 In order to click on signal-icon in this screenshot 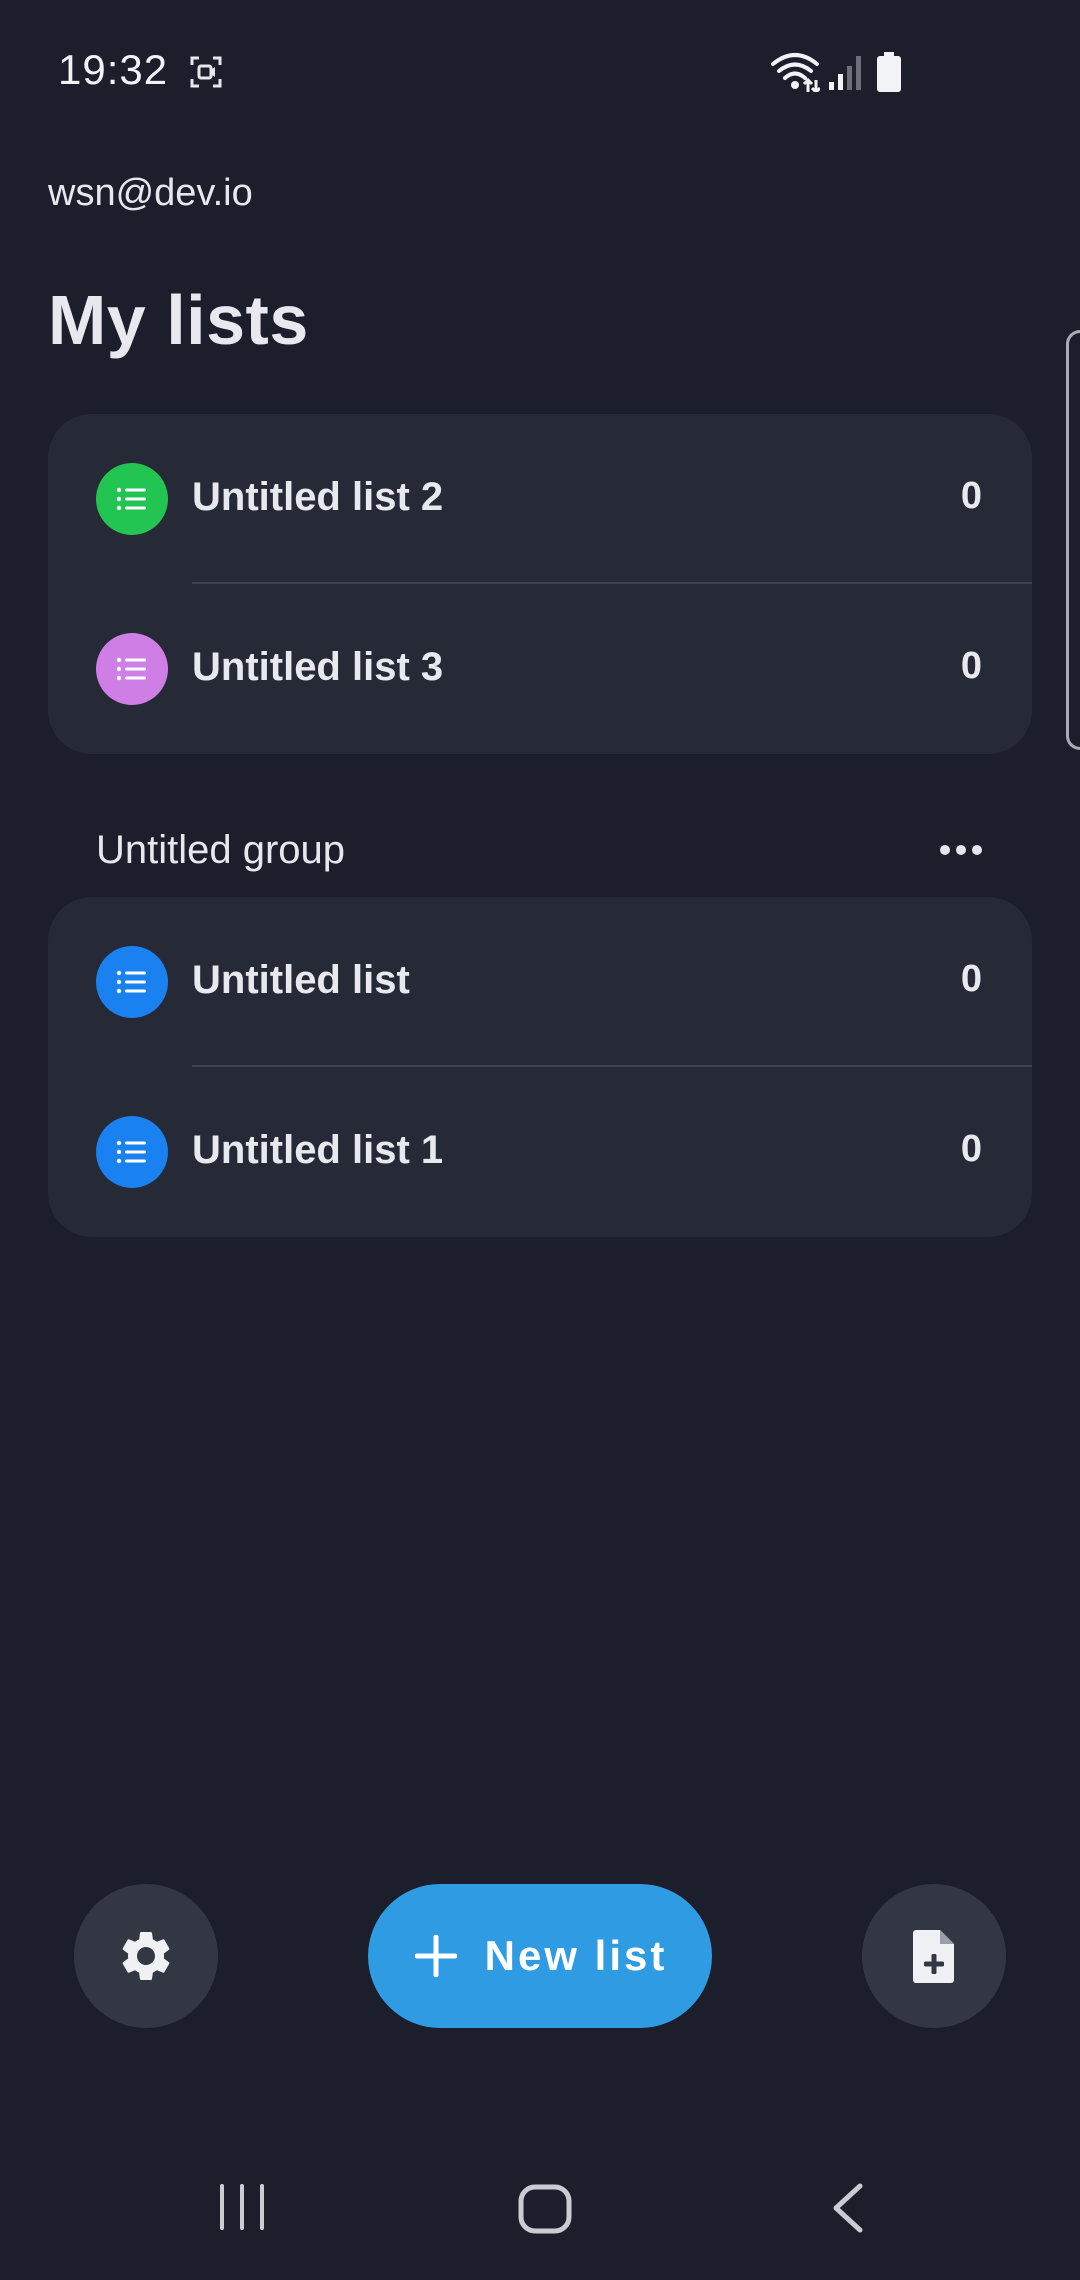, I will do `click(845, 73)`.